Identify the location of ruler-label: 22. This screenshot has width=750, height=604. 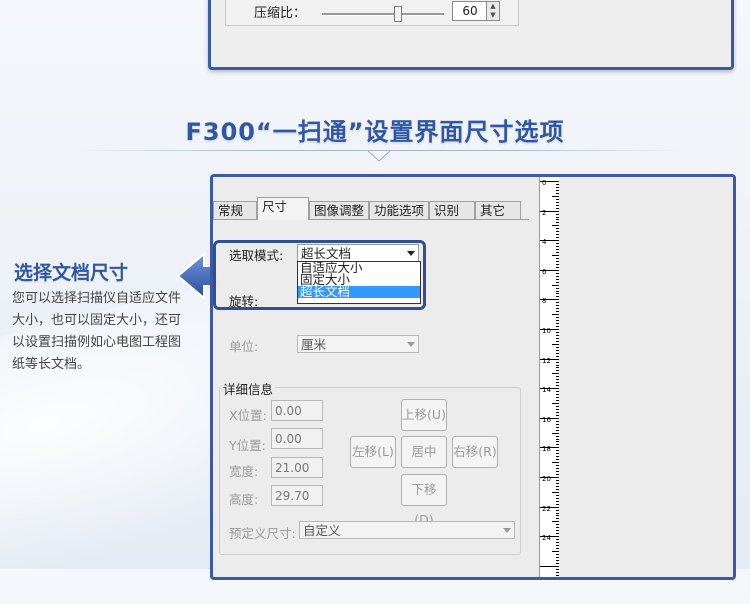
(546, 508).